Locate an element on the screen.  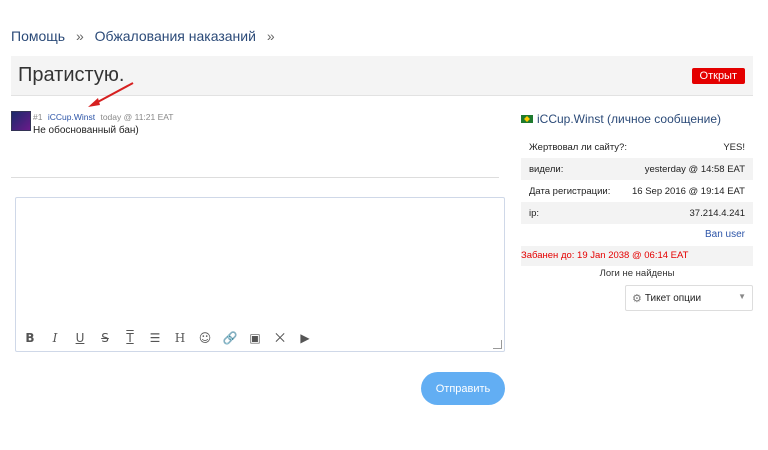
info-label: Жертвовал ли сайту?: is located at coordinates (578, 147).